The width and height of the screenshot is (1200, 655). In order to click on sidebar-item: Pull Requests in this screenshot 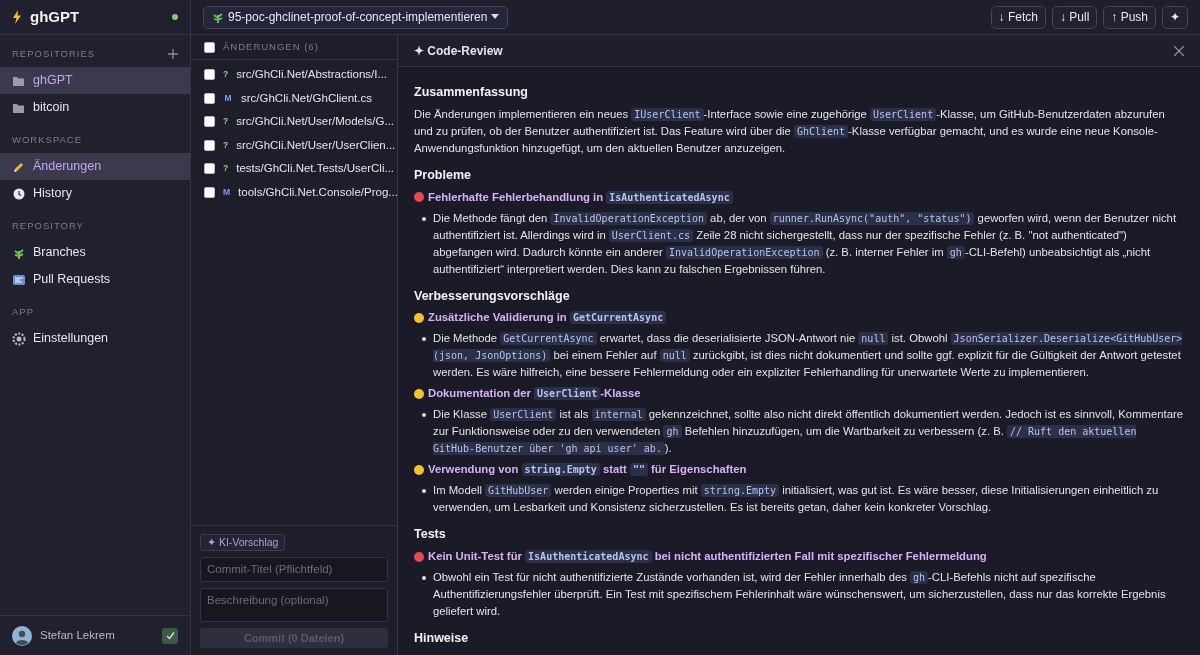, I will do `click(95, 279)`.